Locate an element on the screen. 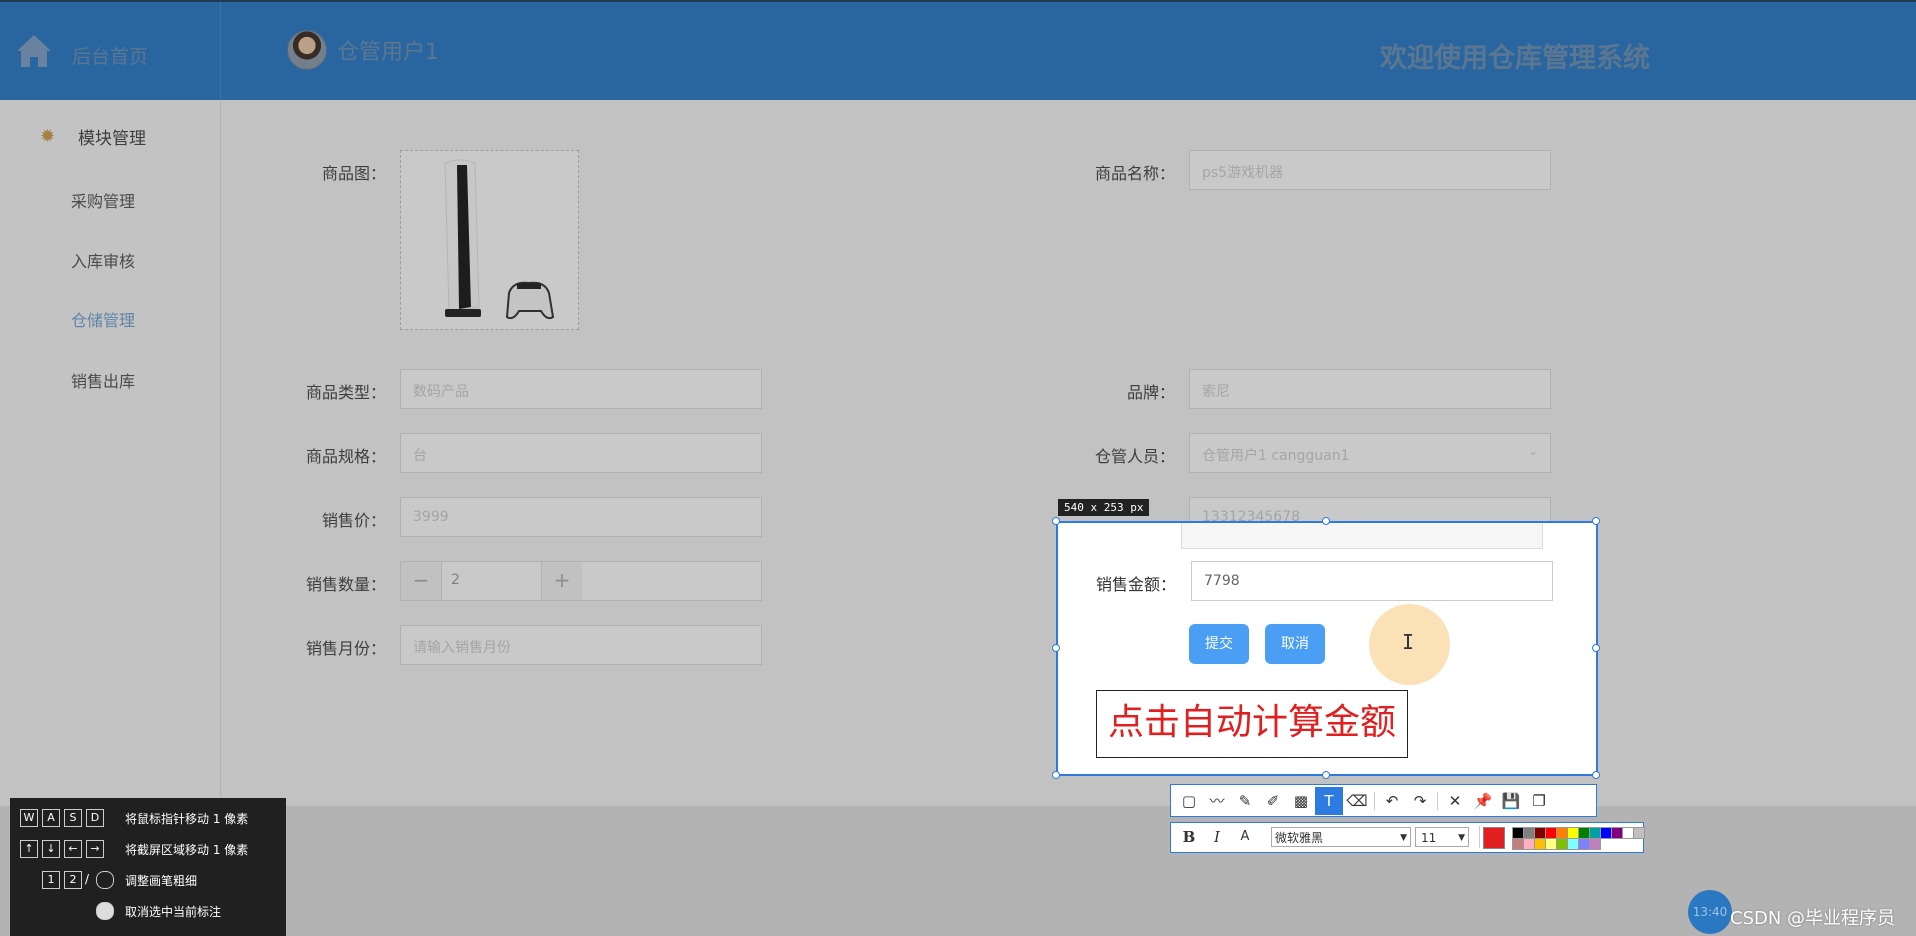  text-icon: T is located at coordinates (1329, 800).